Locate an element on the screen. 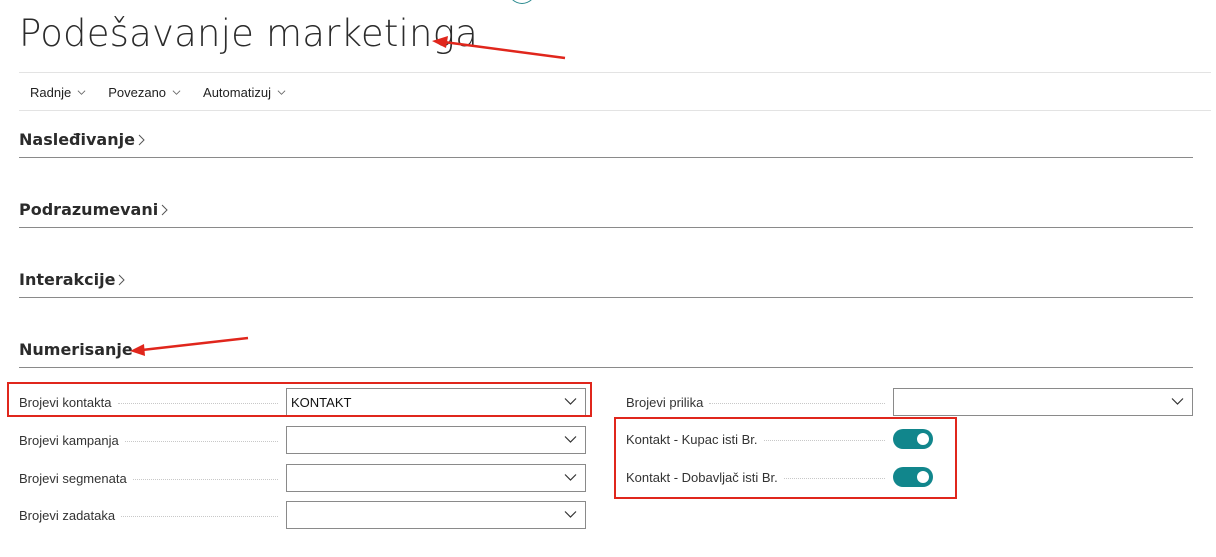 The height and width of the screenshot is (557, 1216). field-segment-nos: Brojevi segmenata is located at coordinates (302, 478).